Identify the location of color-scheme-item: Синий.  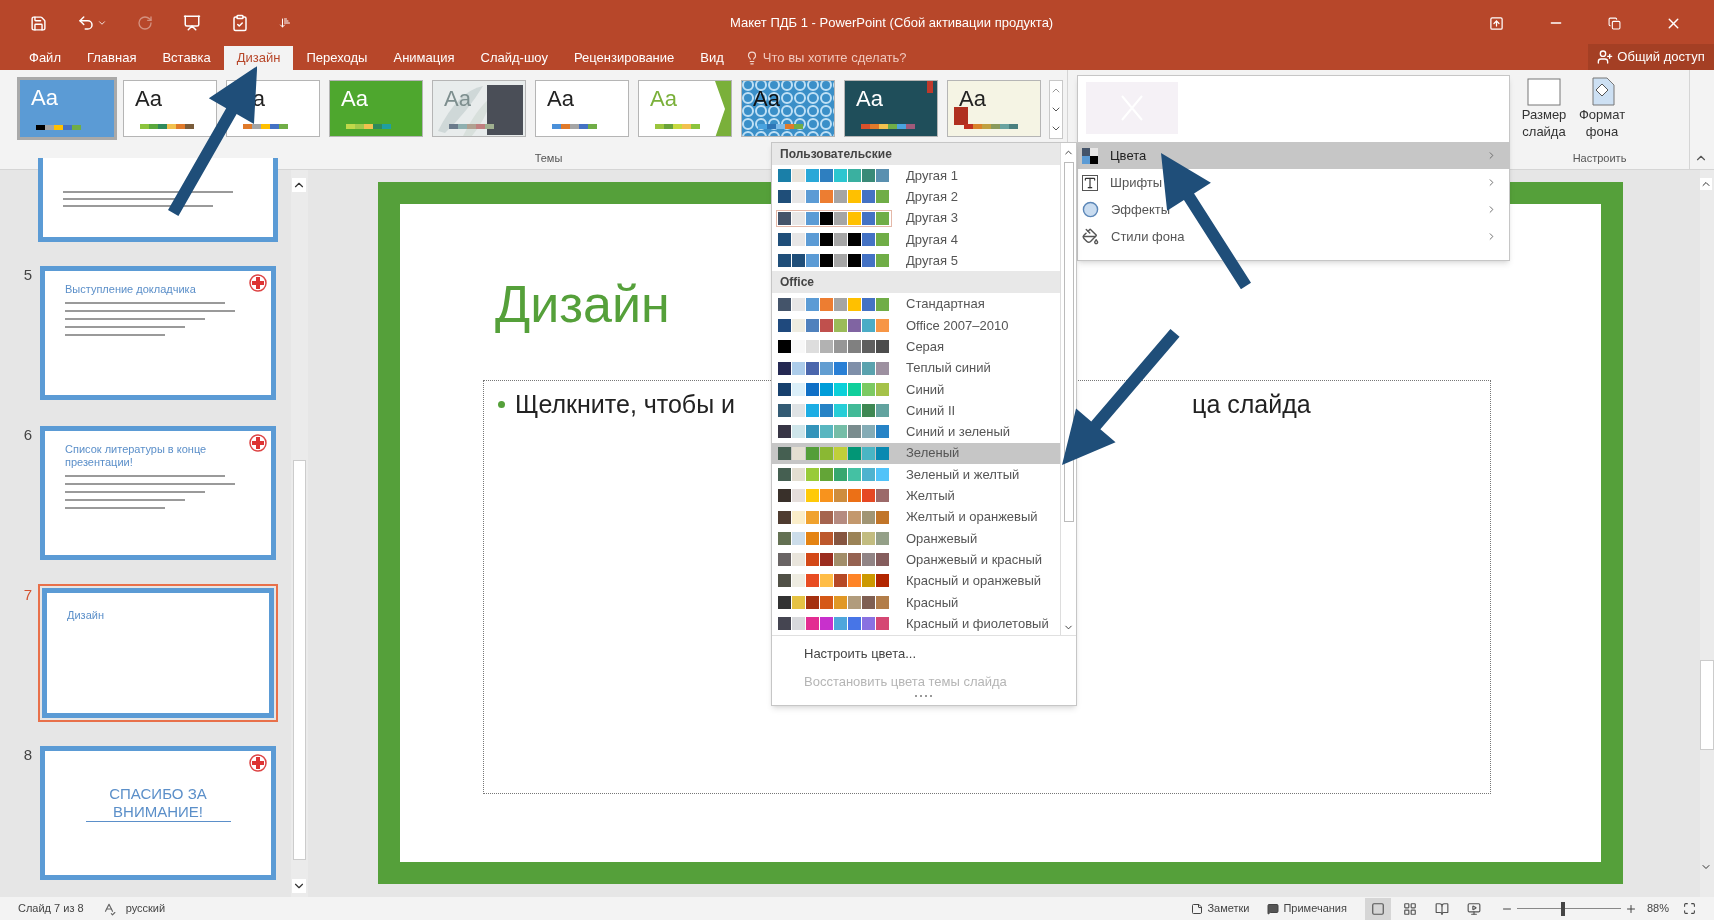
(916, 389).